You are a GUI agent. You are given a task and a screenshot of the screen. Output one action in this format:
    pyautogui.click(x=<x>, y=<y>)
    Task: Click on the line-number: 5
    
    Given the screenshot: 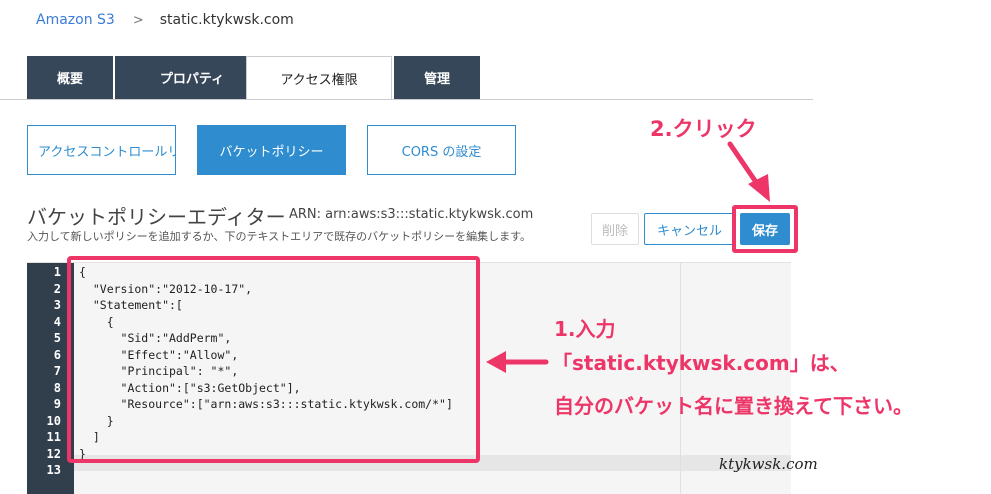 What is the action you would take?
    pyautogui.click(x=57, y=338)
    